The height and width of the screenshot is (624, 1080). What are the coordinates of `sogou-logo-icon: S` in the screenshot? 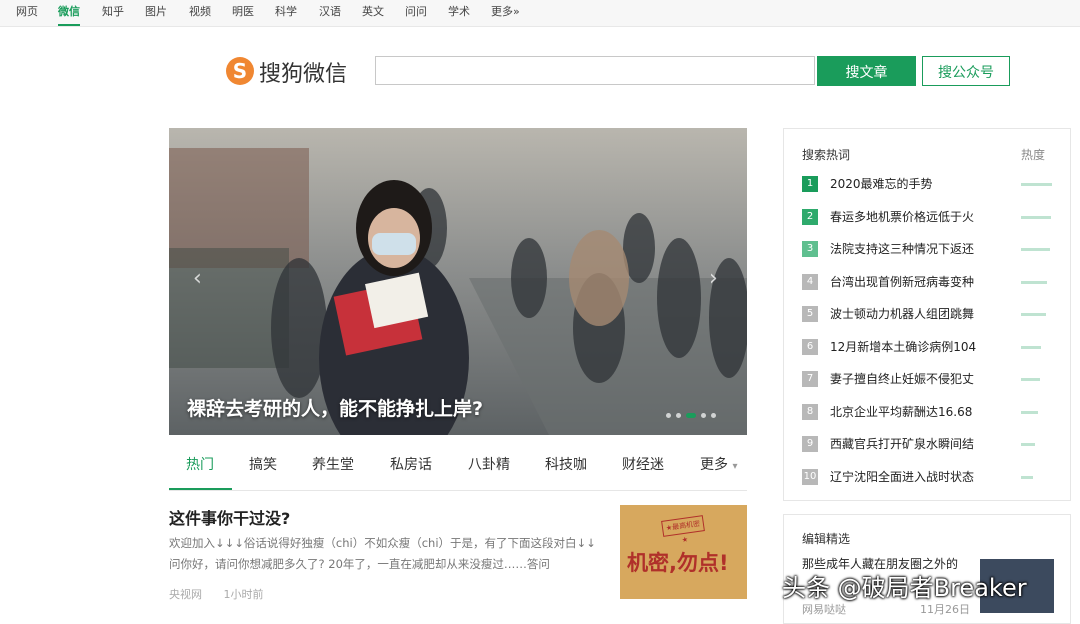 It's located at (240, 71).